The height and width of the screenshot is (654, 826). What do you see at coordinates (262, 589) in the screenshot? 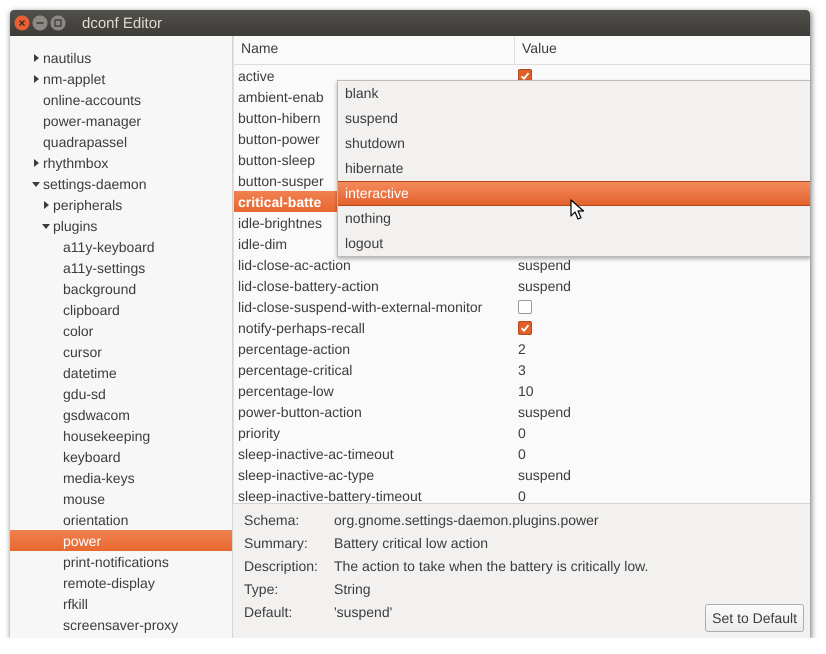
I see `field-label: Type:` at bounding box center [262, 589].